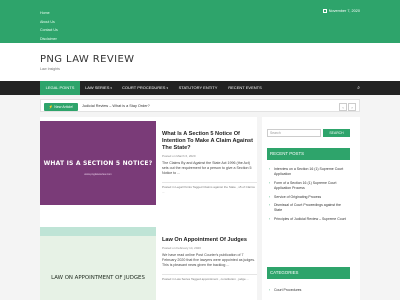 The height and width of the screenshot is (300, 400). I want to click on top-links: Home About Us Contact Us Disclaimer, so click(49, 26).